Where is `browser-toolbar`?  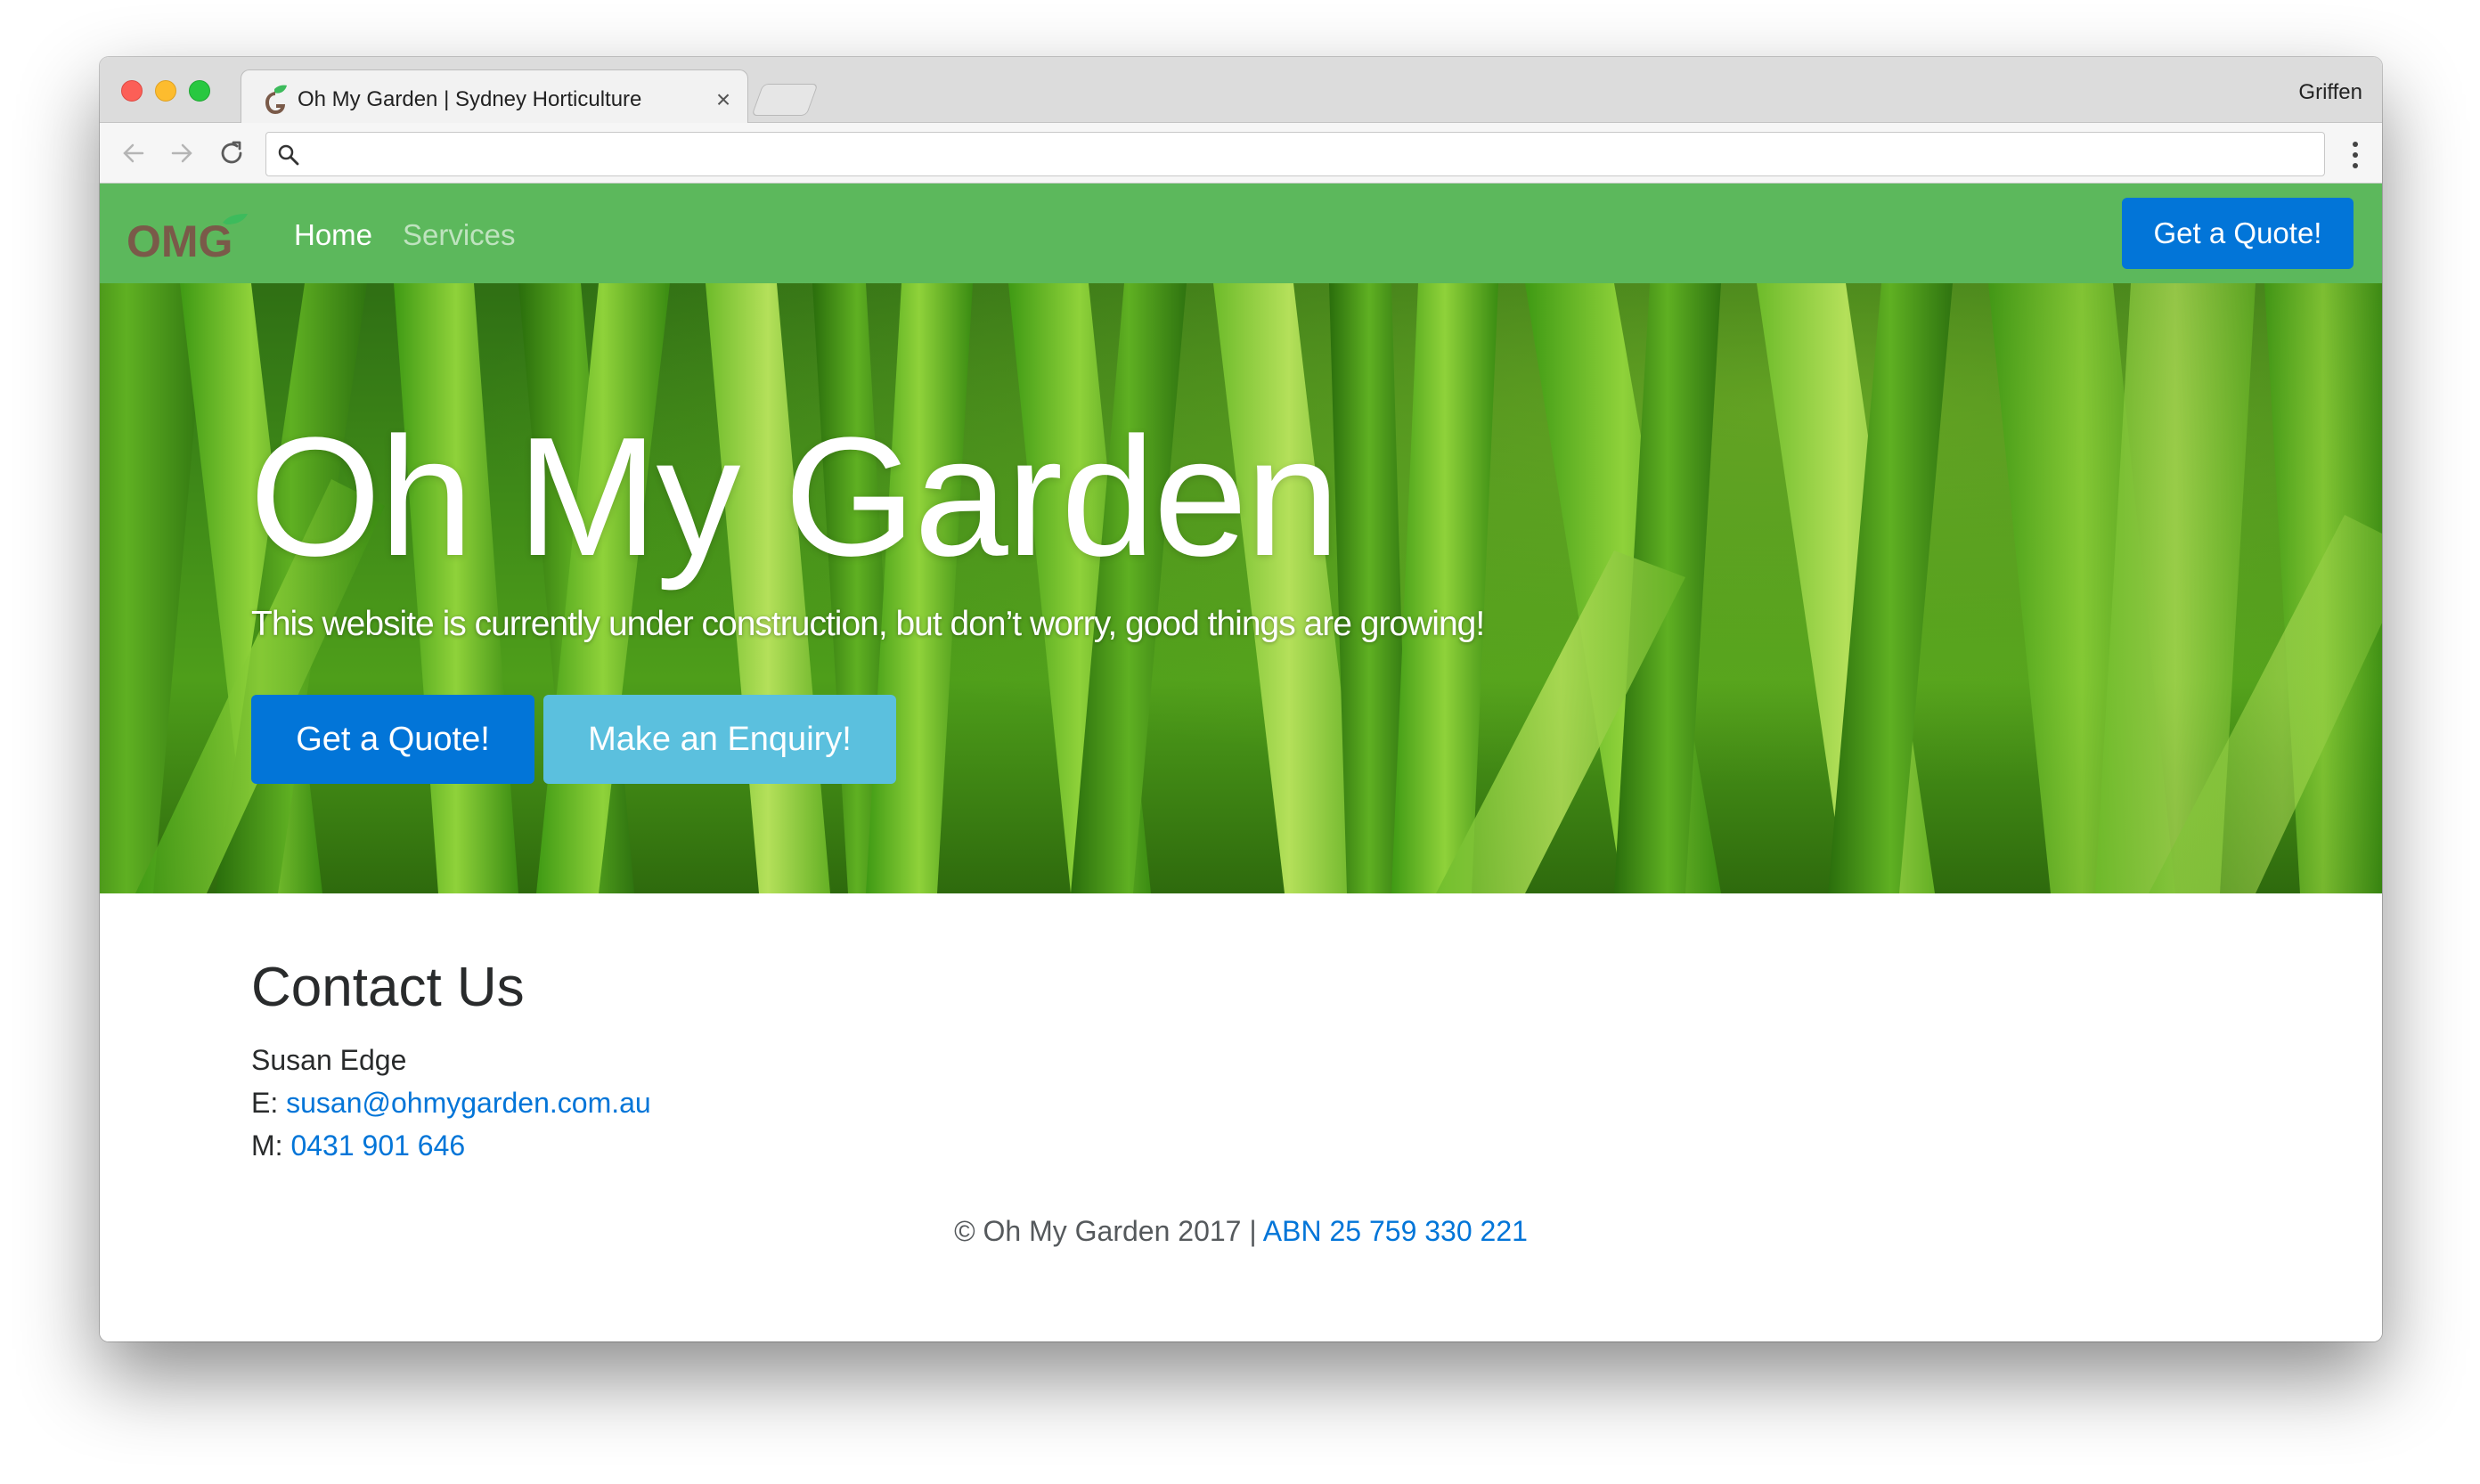 browser-toolbar is located at coordinates (1241, 153).